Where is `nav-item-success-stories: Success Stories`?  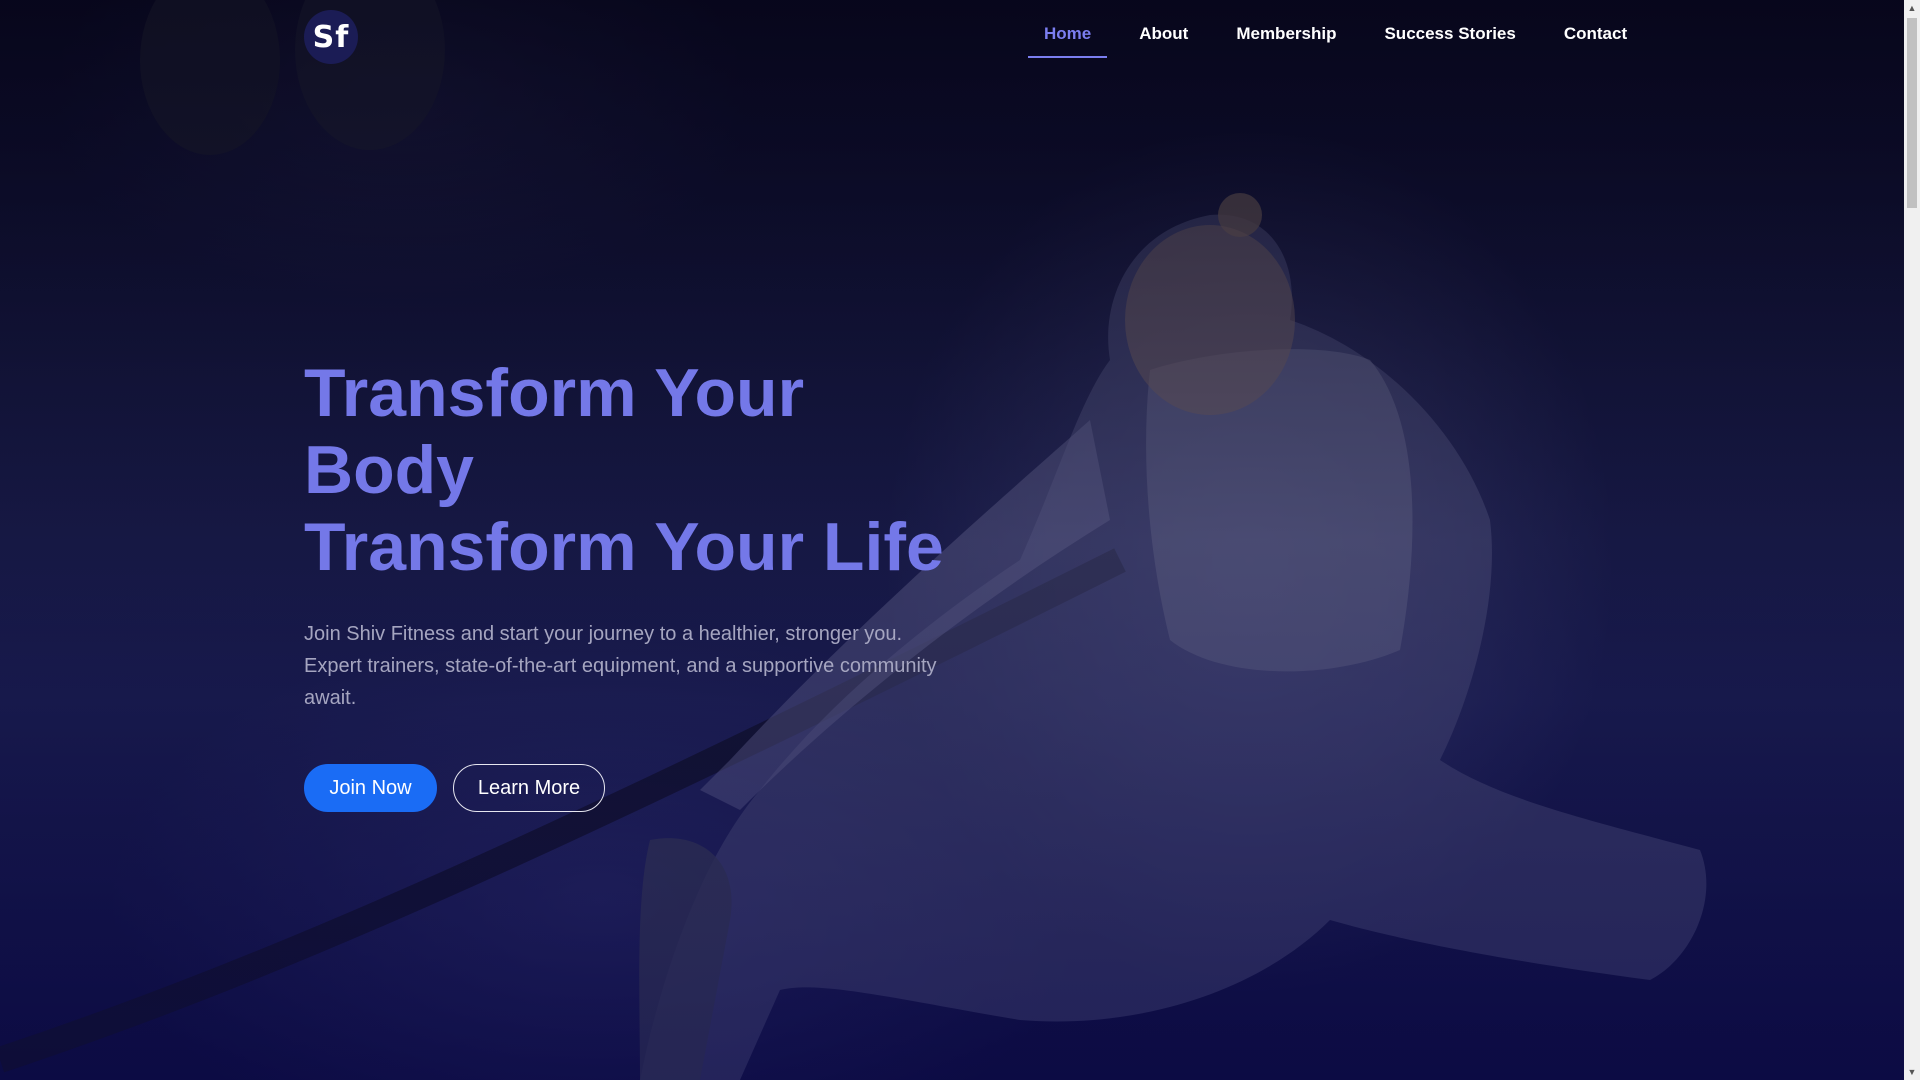 nav-item-success-stories: Success Stories is located at coordinates (1449, 40).